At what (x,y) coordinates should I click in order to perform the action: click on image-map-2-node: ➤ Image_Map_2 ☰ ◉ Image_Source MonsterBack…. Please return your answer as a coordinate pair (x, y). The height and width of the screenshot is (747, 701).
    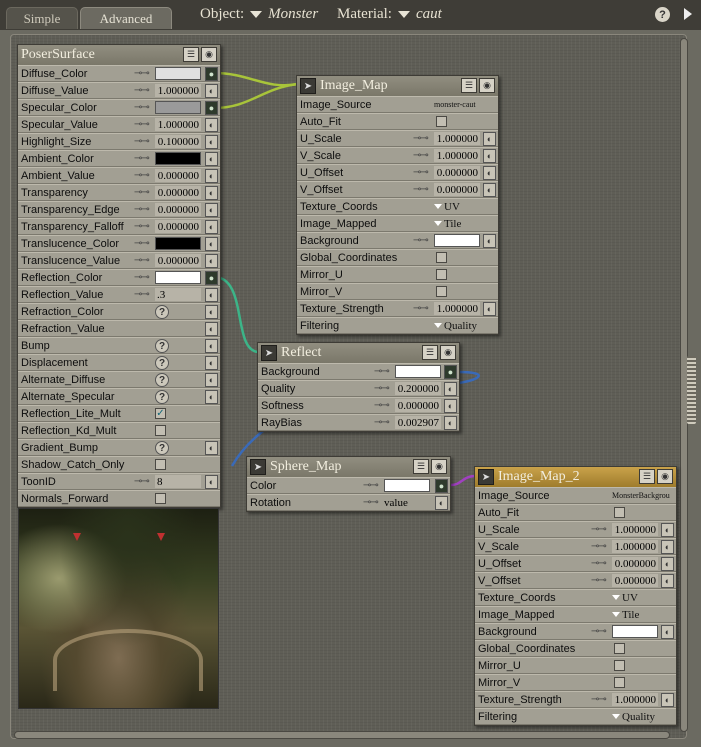
    Looking at the image, I should click on (575, 596).